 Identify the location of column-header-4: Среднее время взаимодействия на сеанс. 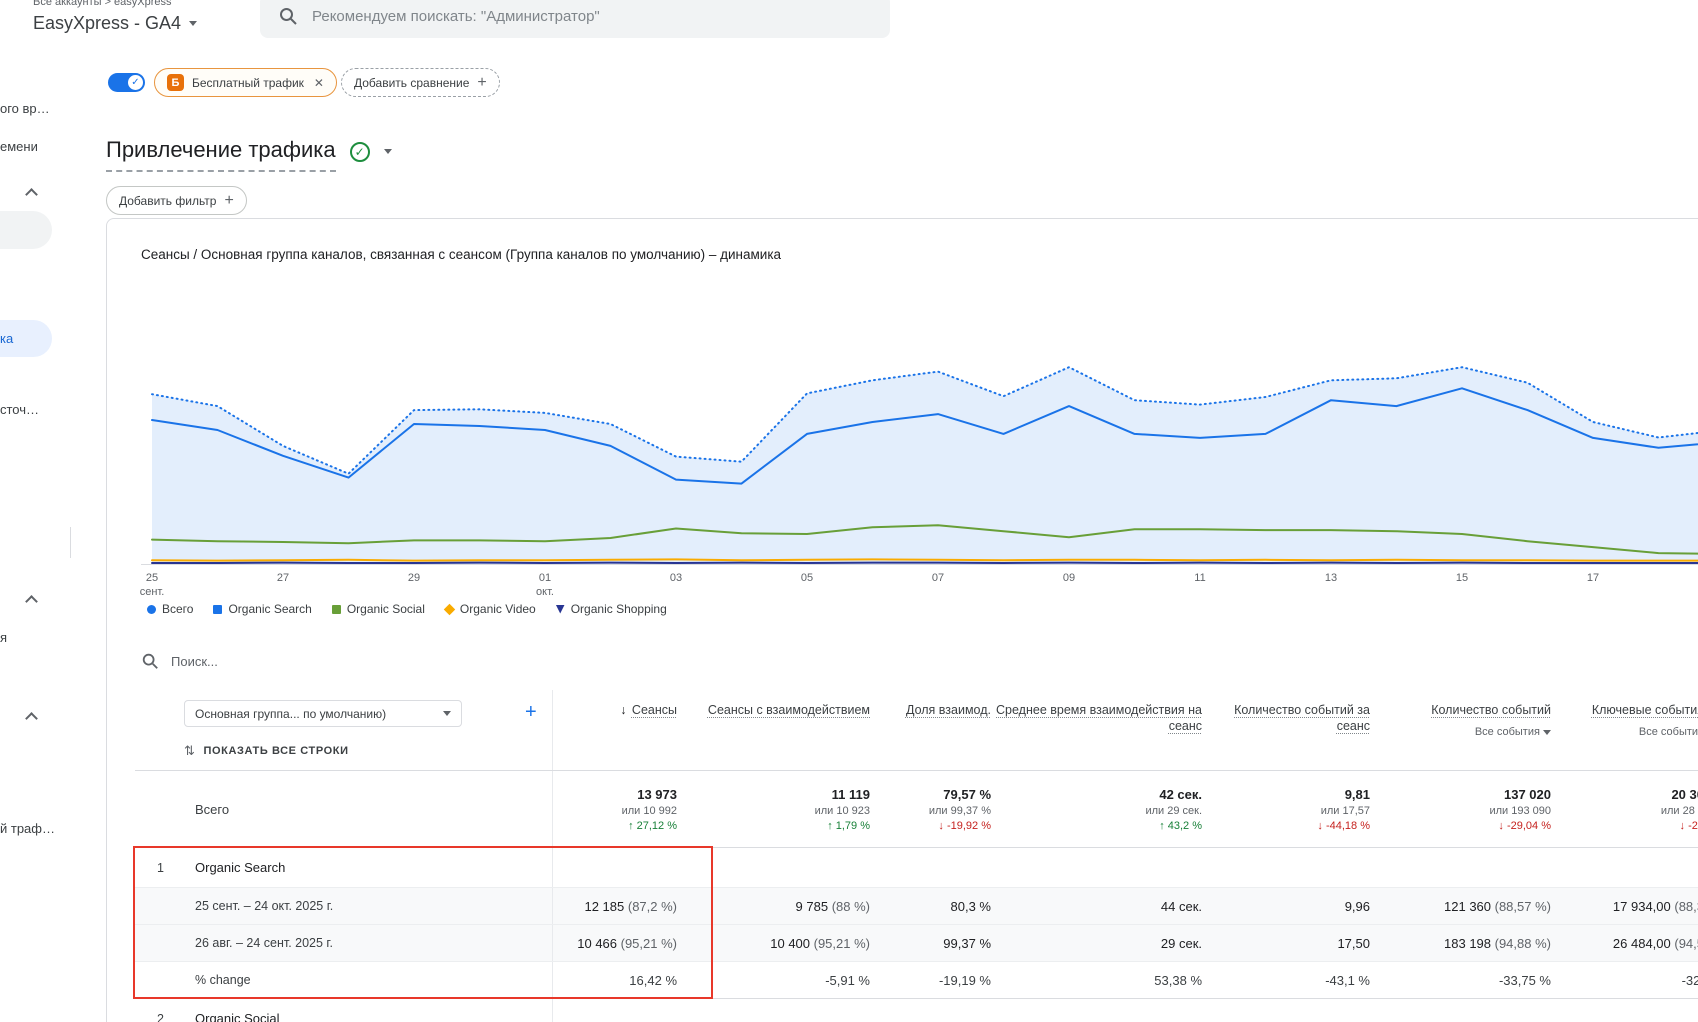
(1096, 730).